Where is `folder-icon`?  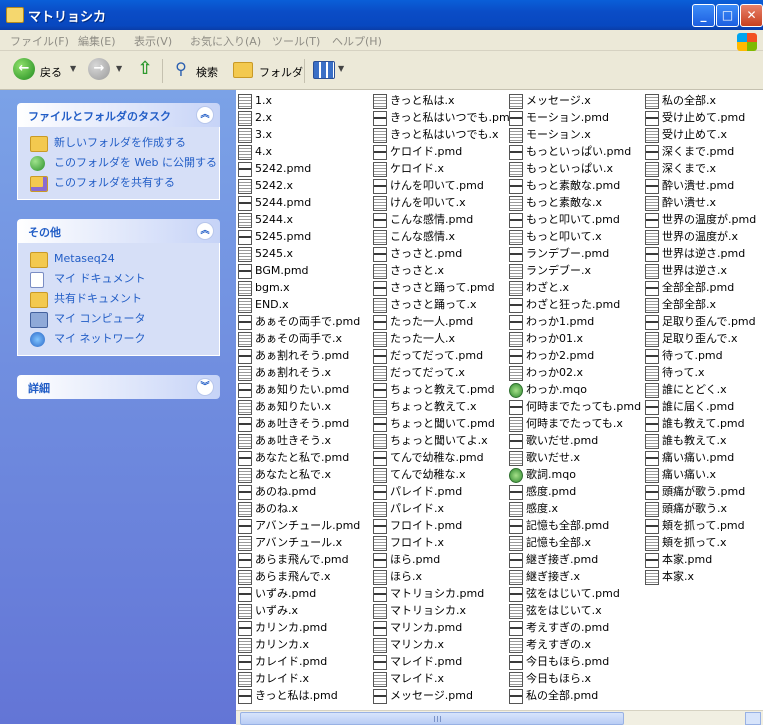 folder-icon is located at coordinates (39, 260).